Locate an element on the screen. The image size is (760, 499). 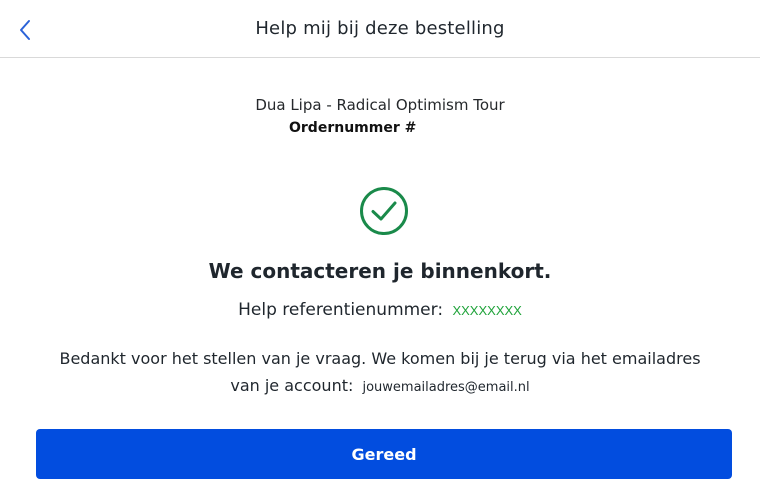
reference-row: Help referentienummer: XXXXXXXX is located at coordinates (380, 310).